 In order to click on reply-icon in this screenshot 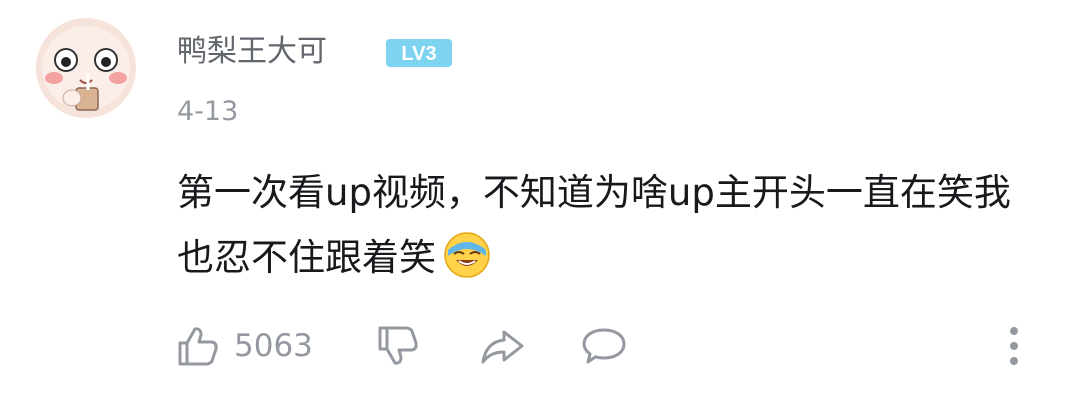, I will do `click(604, 346)`.